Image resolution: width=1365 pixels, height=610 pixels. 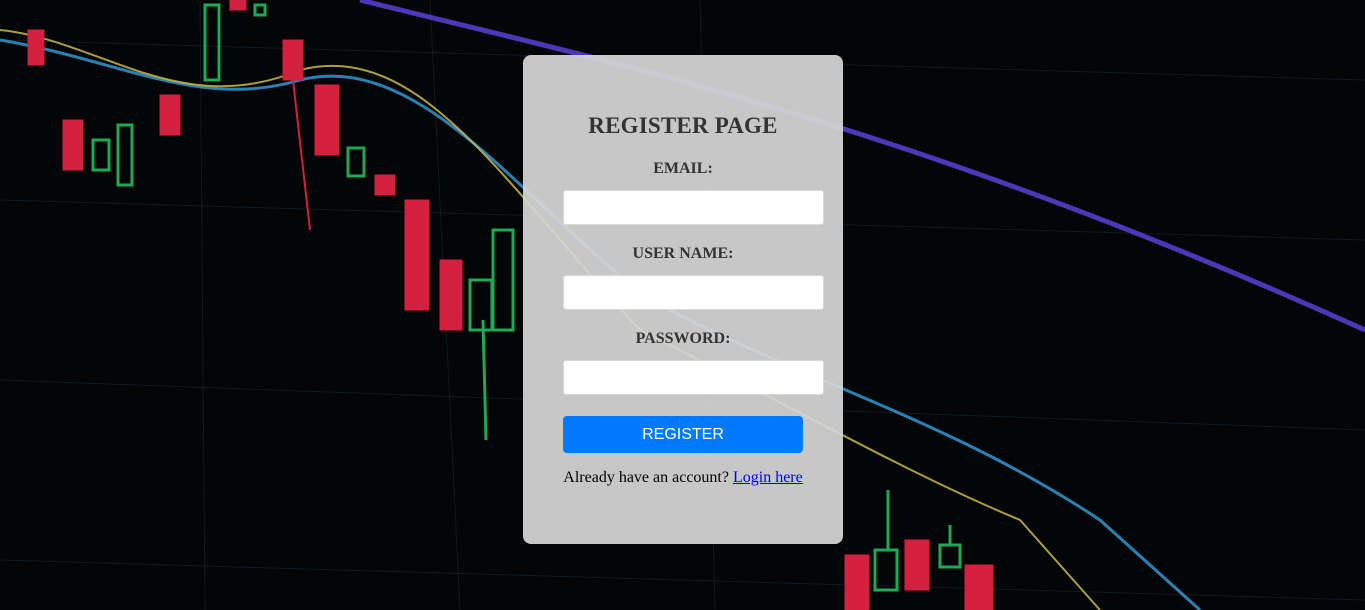 What do you see at coordinates (683, 253) in the screenshot?
I see `username-label: USER NAME:` at bounding box center [683, 253].